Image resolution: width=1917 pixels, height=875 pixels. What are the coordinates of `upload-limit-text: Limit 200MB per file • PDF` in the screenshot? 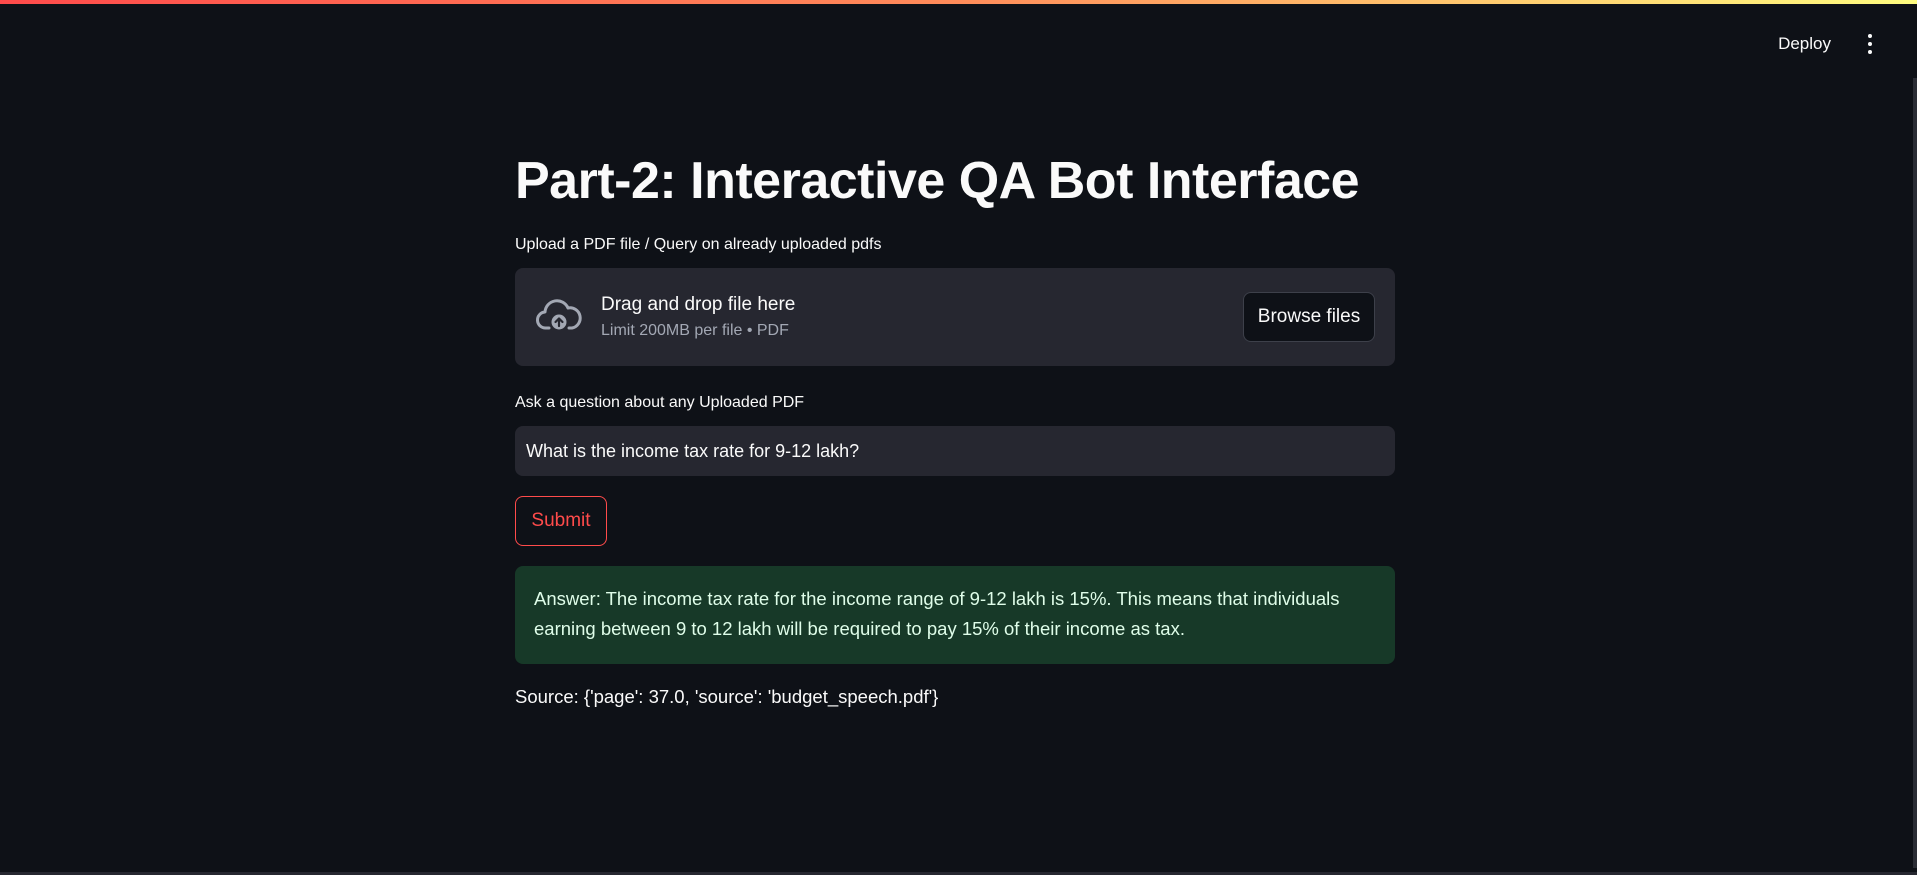 It's located at (695, 330).